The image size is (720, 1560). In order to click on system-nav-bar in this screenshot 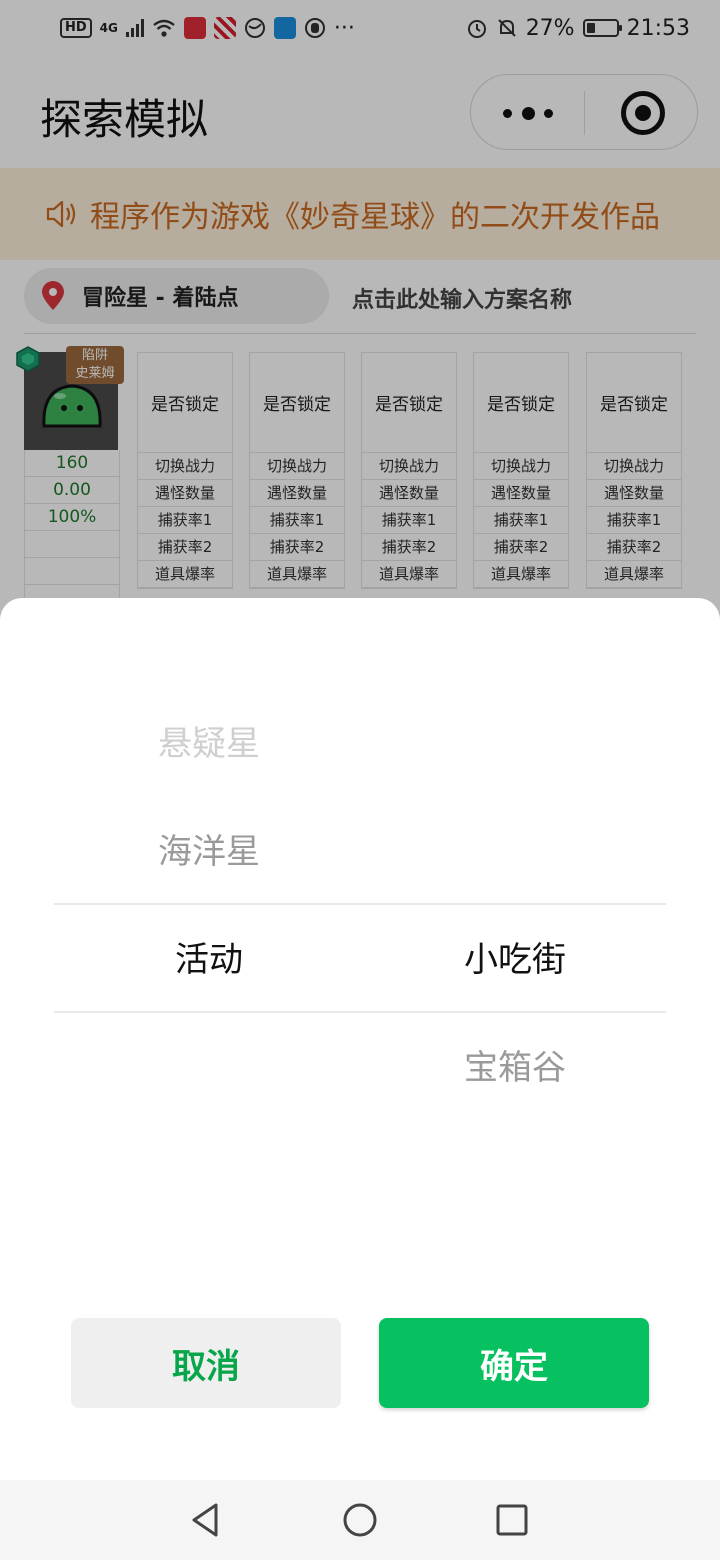, I will do `click(360, 1520)`.